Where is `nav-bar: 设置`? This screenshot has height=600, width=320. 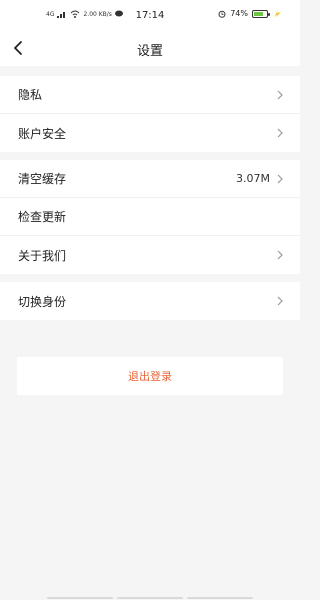 nav-bar: 设置 is located at coordinates (150, 49).